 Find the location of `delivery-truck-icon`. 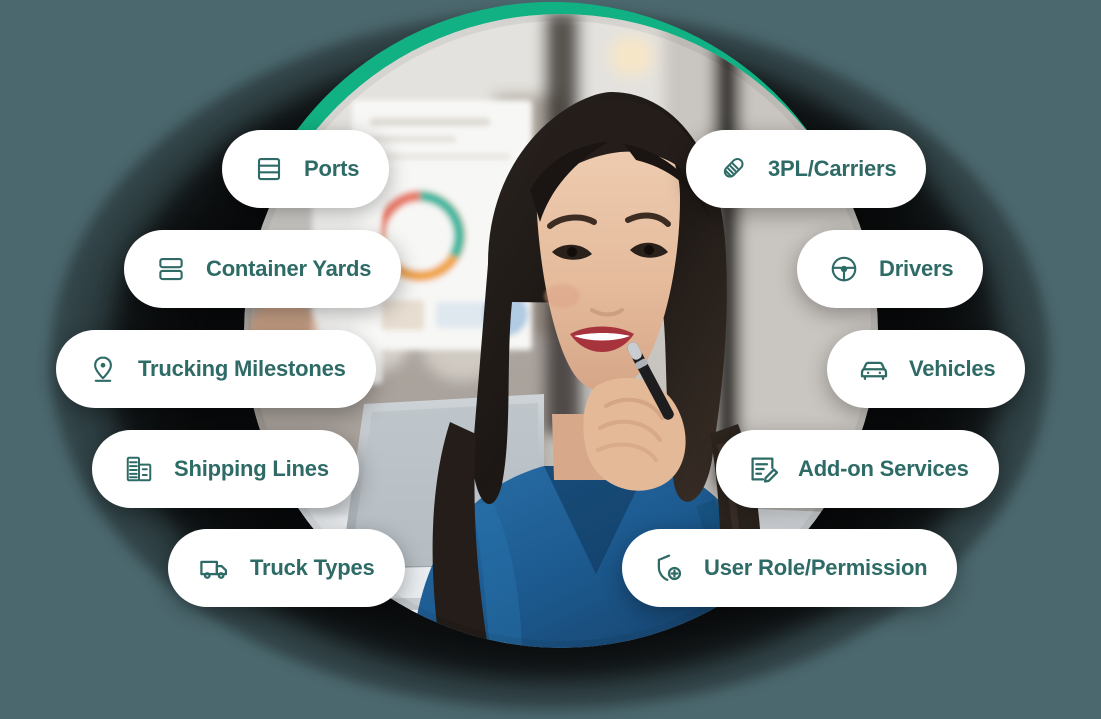

delivery-truck-icon is located at coordinates (215, 568).